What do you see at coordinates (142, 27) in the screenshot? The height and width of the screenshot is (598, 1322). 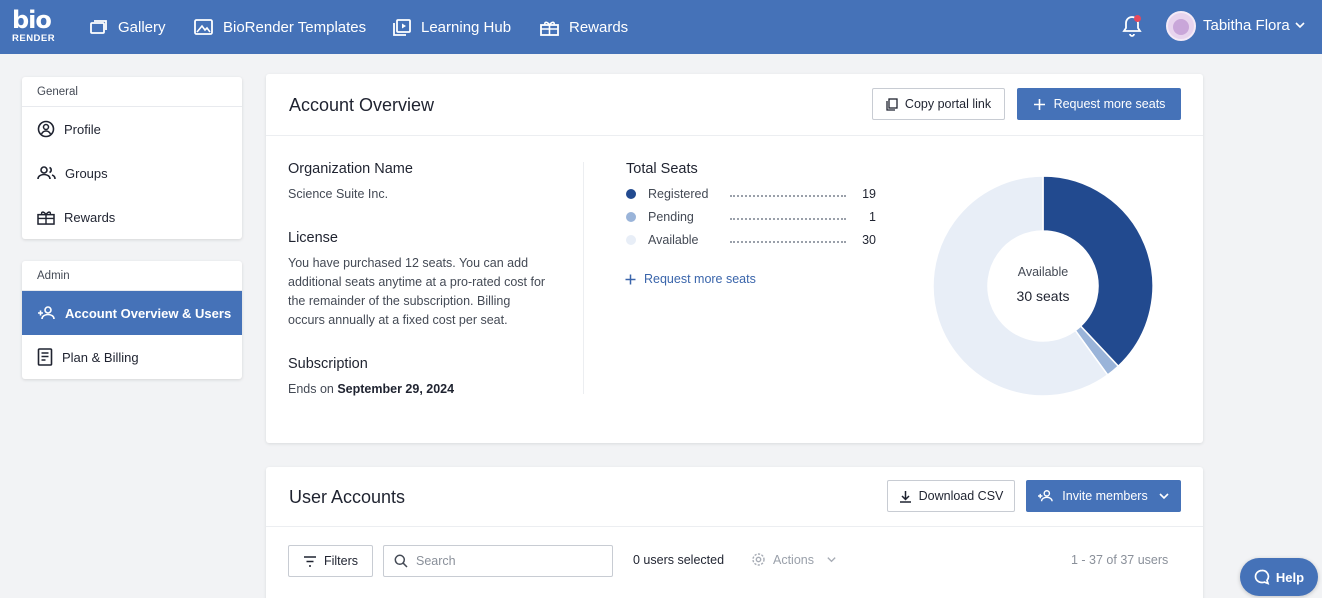 I see `nav-gallery-label: Gallery` at bounding box center [142, 27].